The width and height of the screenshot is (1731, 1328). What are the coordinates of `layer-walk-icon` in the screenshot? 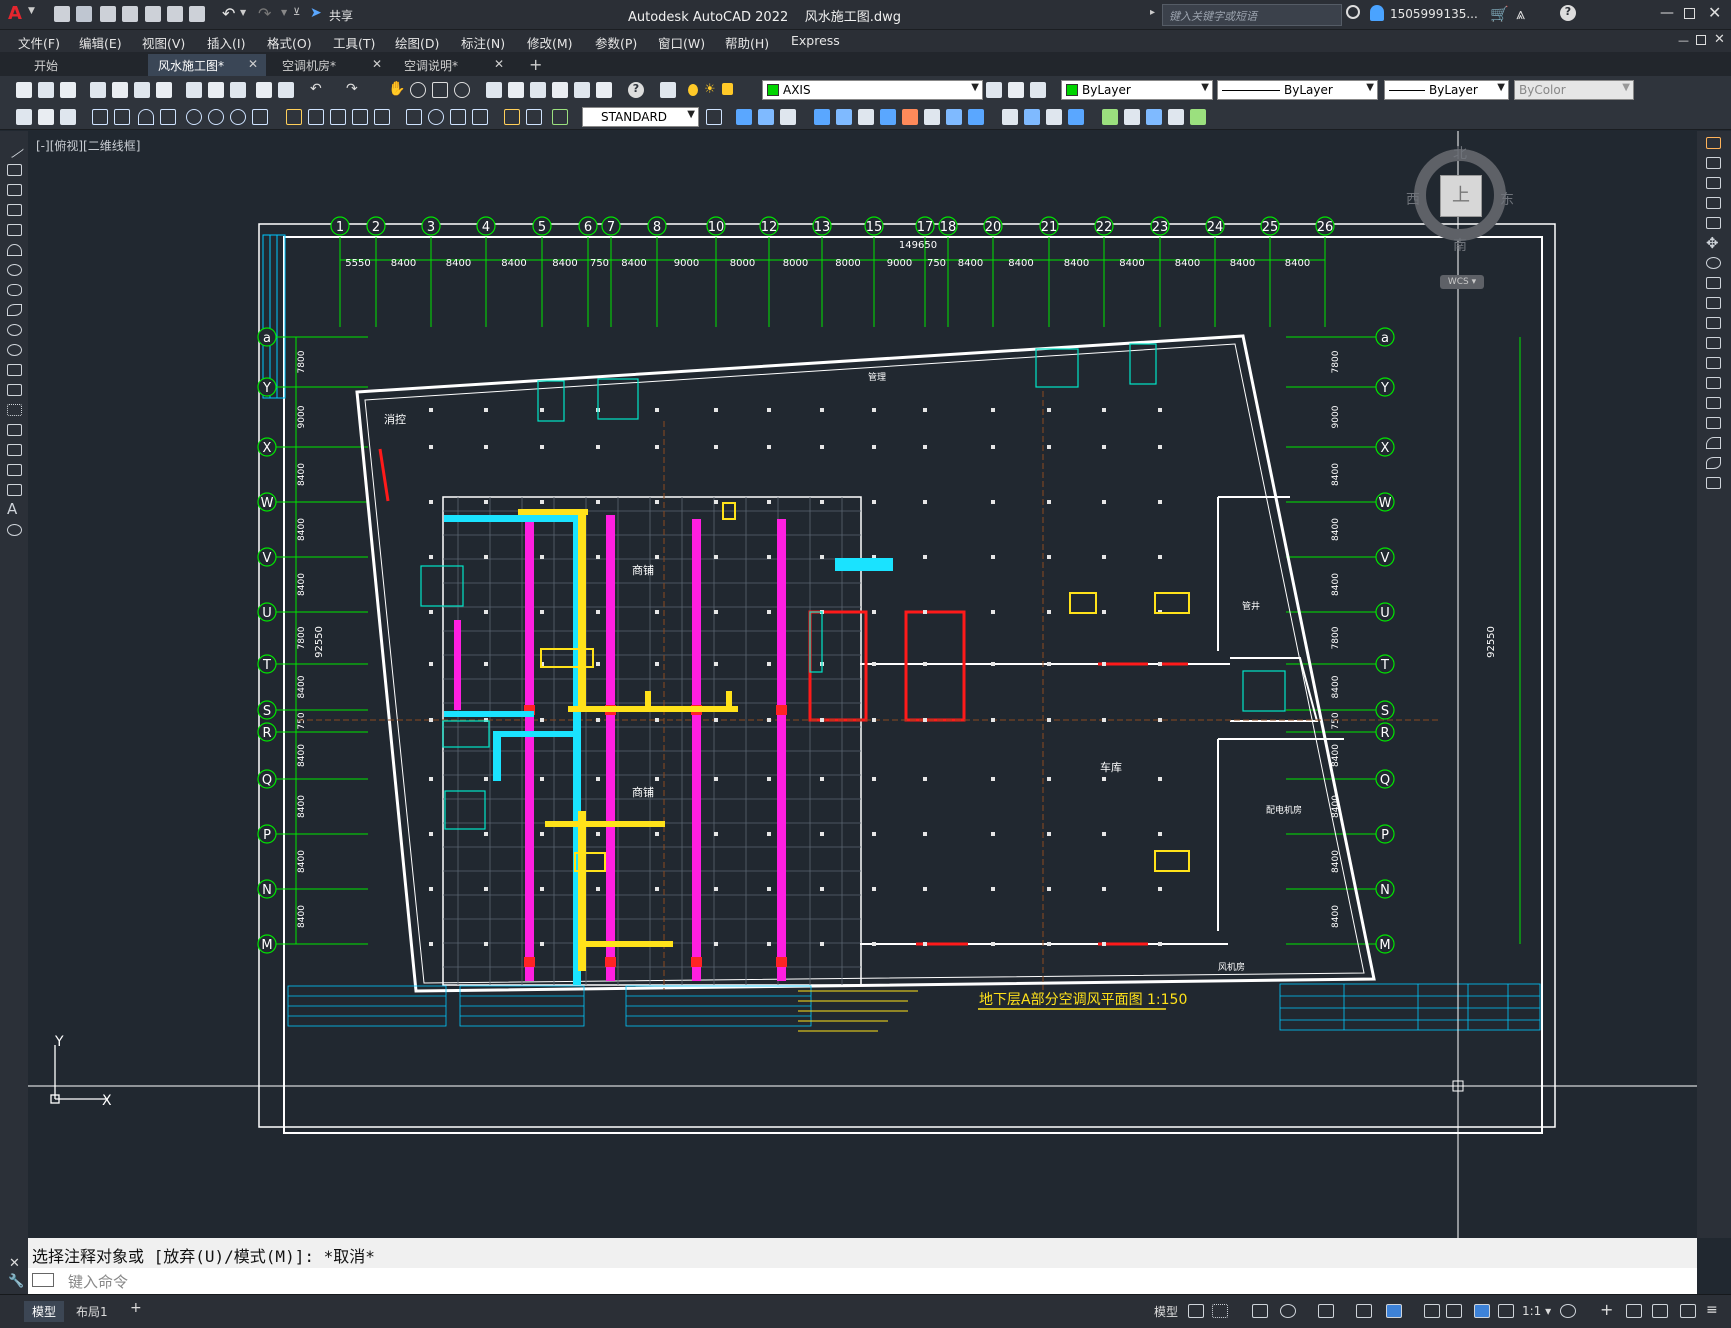 It's located at (1010, 117).